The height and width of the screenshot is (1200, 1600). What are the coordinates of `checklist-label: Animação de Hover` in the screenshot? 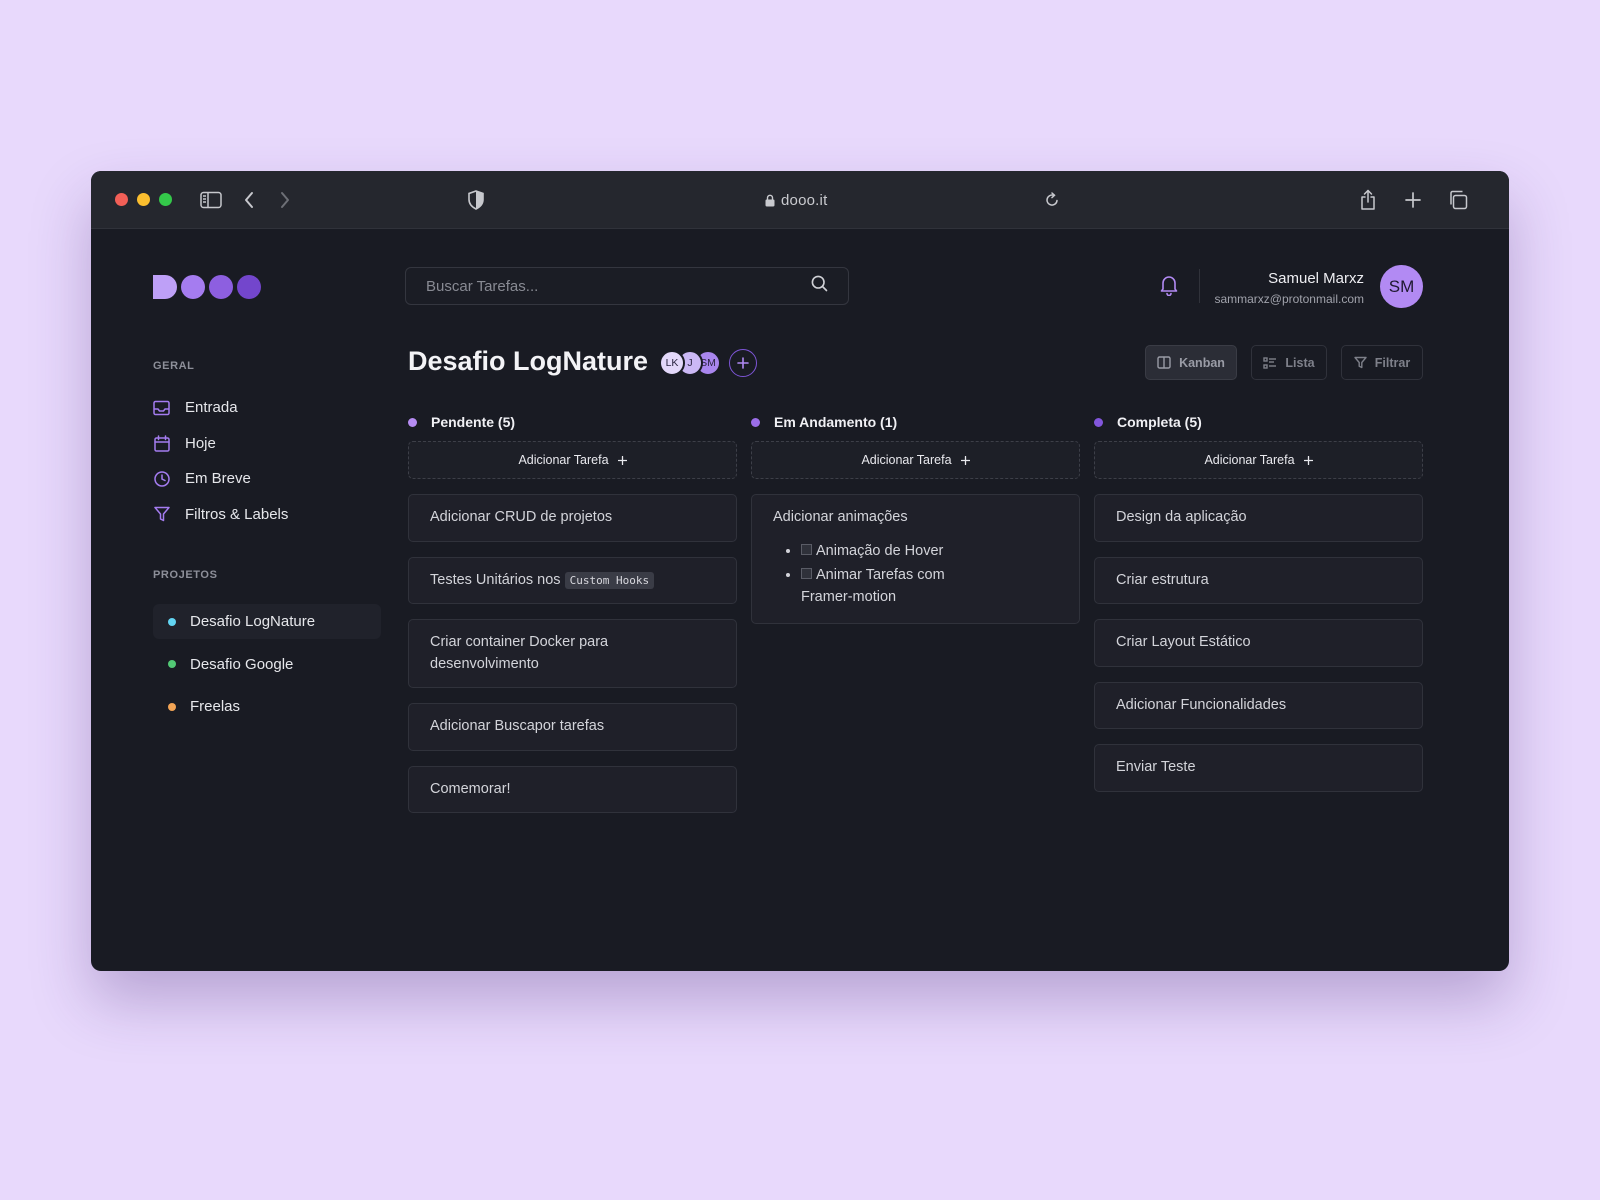 It's located at (880, 550).